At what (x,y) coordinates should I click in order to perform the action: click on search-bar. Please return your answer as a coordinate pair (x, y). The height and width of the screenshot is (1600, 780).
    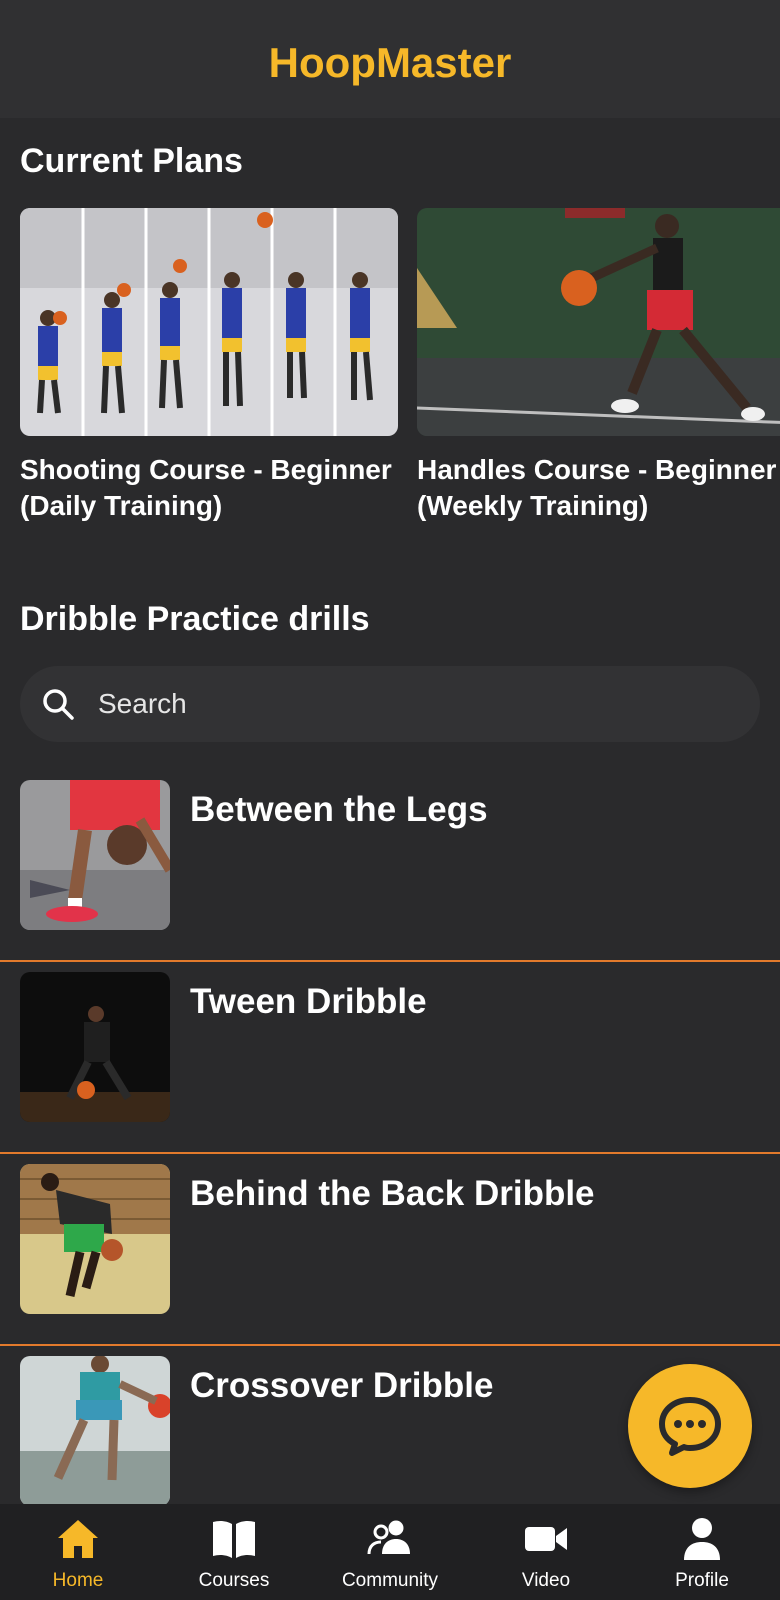
    Looking at the image, I should click on (390, 704).